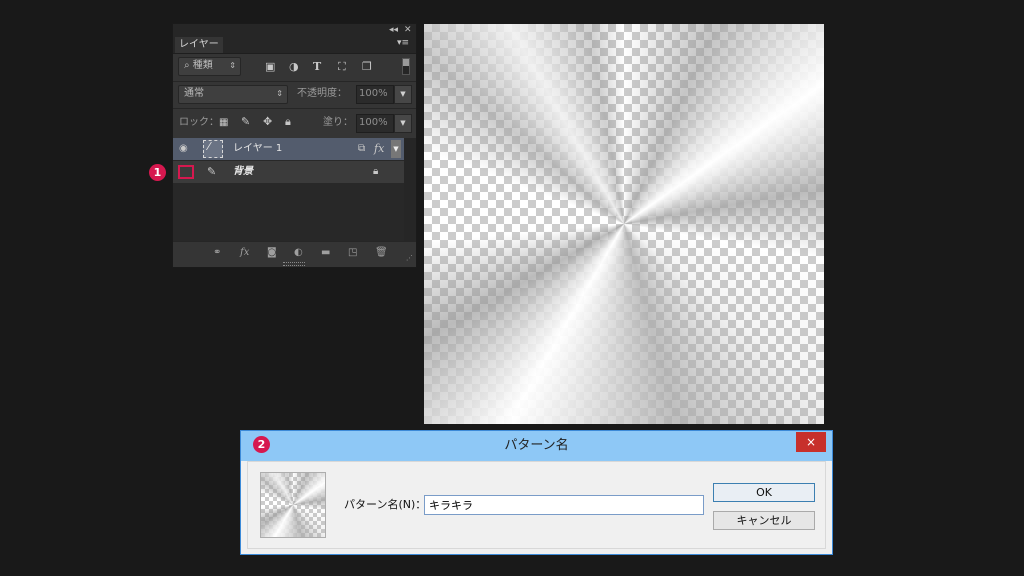 This screenshot has height=576, width=1024. Describe the element at coordinates (375, 94) in the screenshot. I see `opacity-field: 100%` at that location.